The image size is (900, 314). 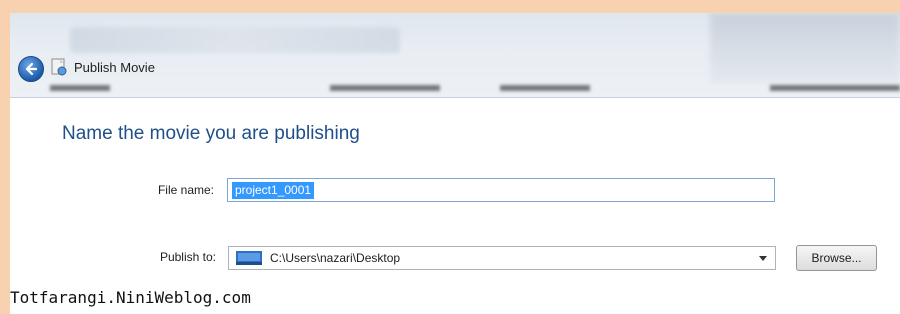 I want to click on dialog-heading: Name the movie you are publishing, so click(x=211, y=133).